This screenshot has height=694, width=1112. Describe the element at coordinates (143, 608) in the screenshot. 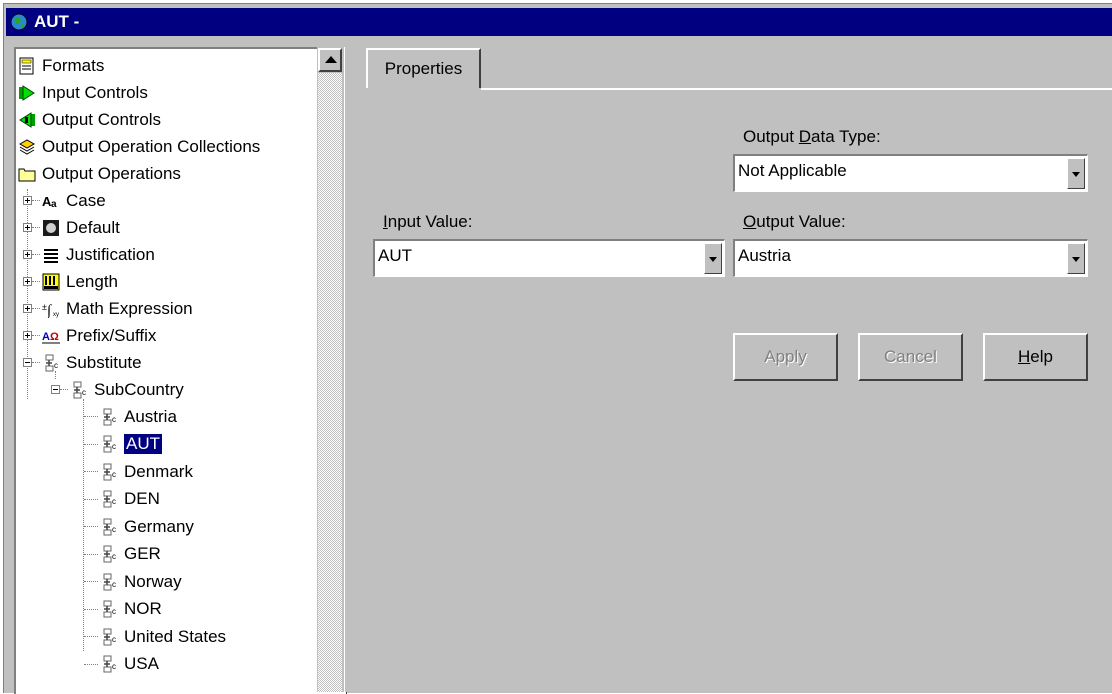

I see `tree-item-label: NOR` at that location.